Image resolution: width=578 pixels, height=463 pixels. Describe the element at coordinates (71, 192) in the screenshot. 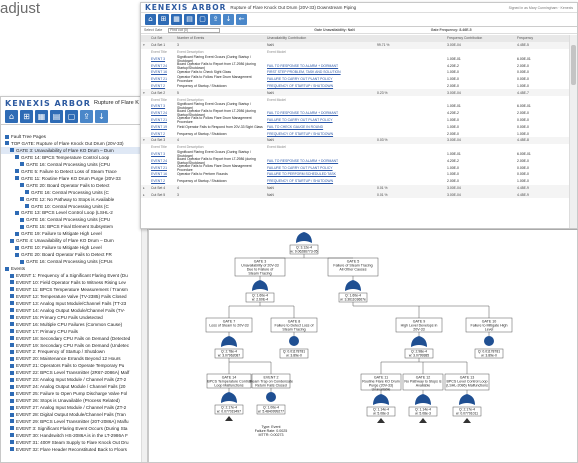

I see `tree-item: GATE 16: Central Processing Units (C` at that location.